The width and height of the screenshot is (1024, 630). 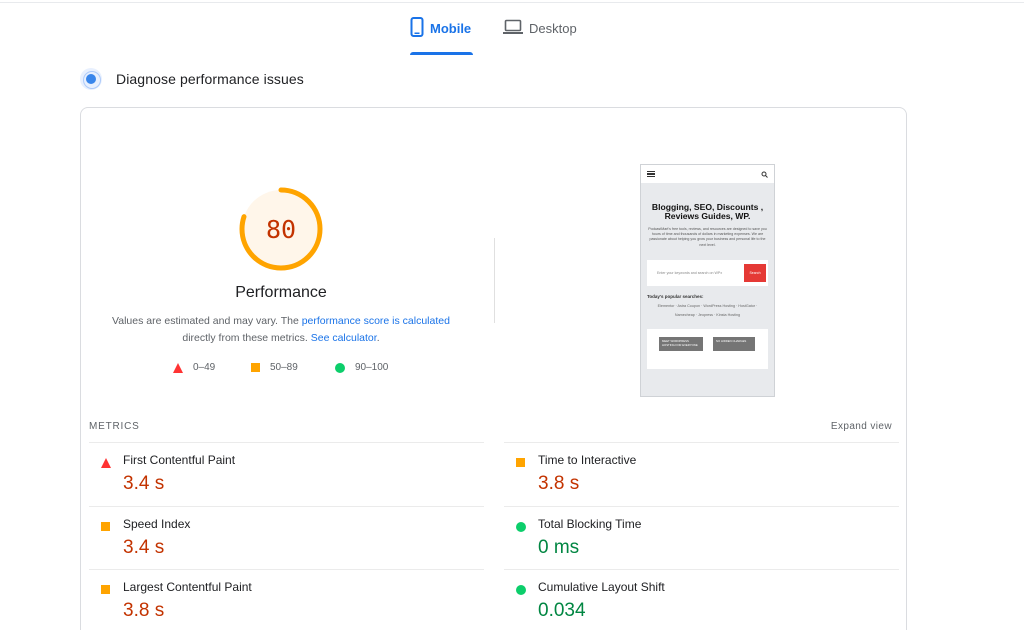 What do you see at coordinates (372, 367) in the screenshot?
I see `legend-good-range: 90–100` at bounding box center [372, 367].